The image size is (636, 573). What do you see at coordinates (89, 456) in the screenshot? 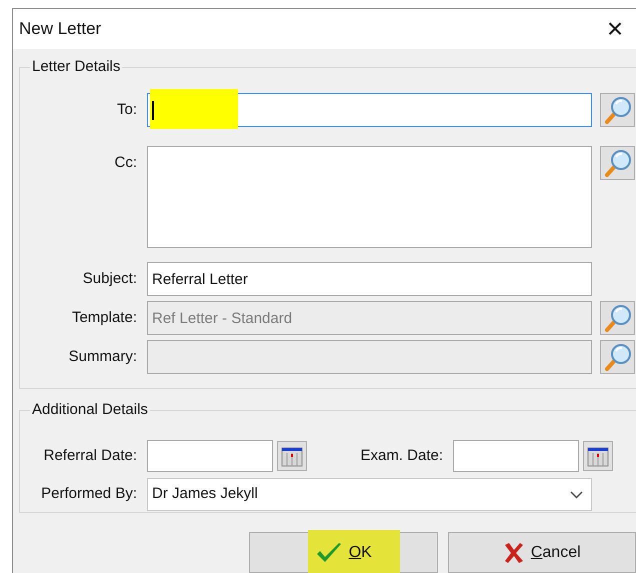
I see `field-label: Referral Date:` at bounding box center [89, 456].